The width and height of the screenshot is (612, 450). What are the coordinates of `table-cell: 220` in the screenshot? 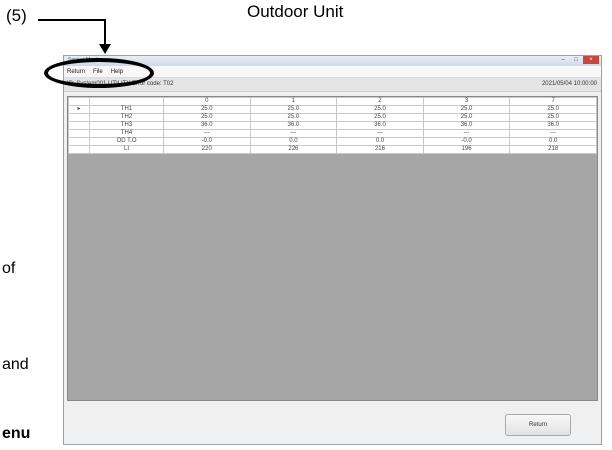 It's located at (207, 149).